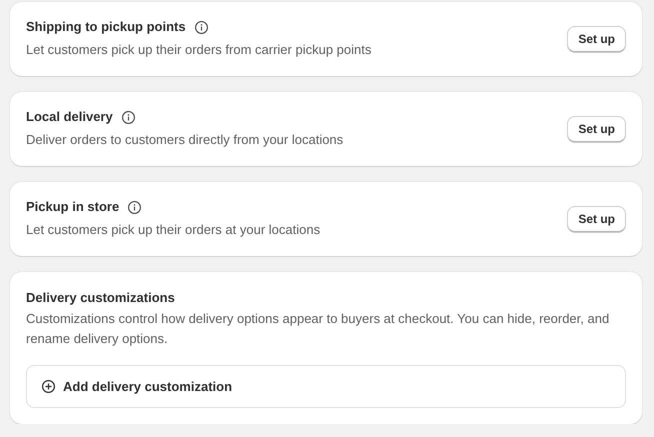  Describe the element at coordinates (326, 386) in the screenshot. I see `add-customization-button: Add delivery customization` at that location.